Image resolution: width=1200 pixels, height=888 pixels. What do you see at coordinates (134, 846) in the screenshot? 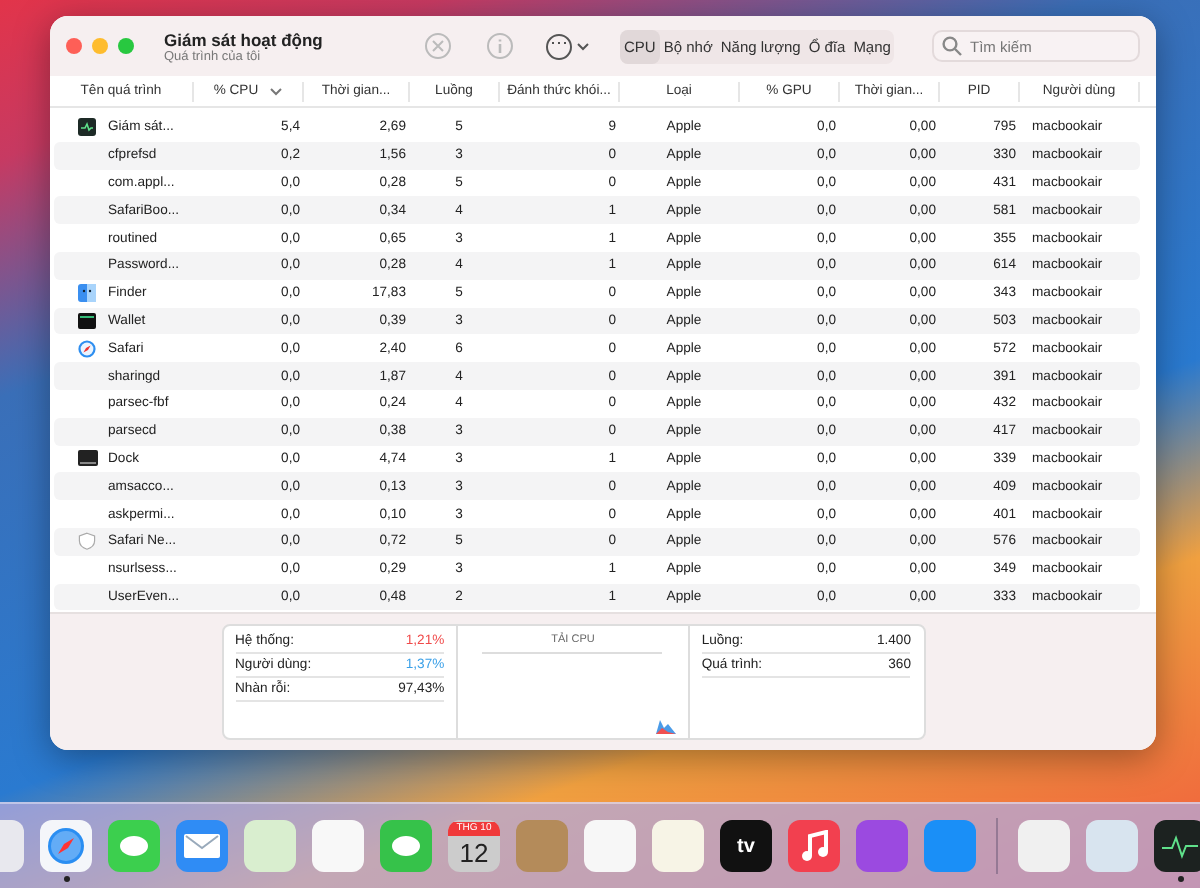
I see `messages-app-icon` at bounding box center [134, 846].